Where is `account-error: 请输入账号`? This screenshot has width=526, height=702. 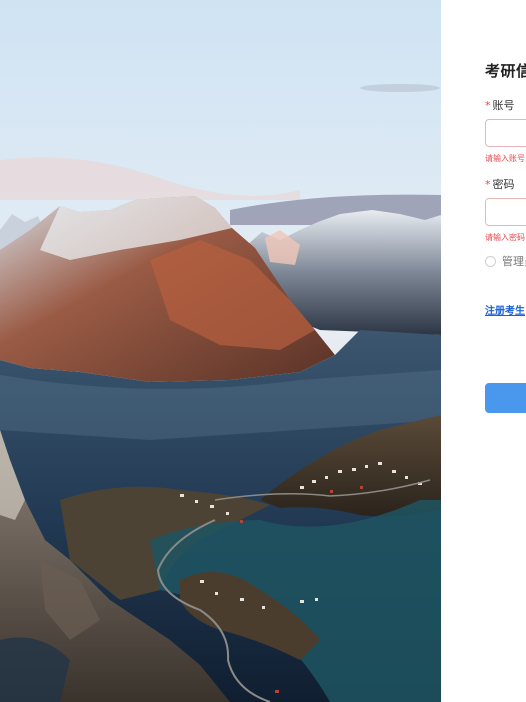
account-error: 请输入账号 is located at coordinates (505, 158).